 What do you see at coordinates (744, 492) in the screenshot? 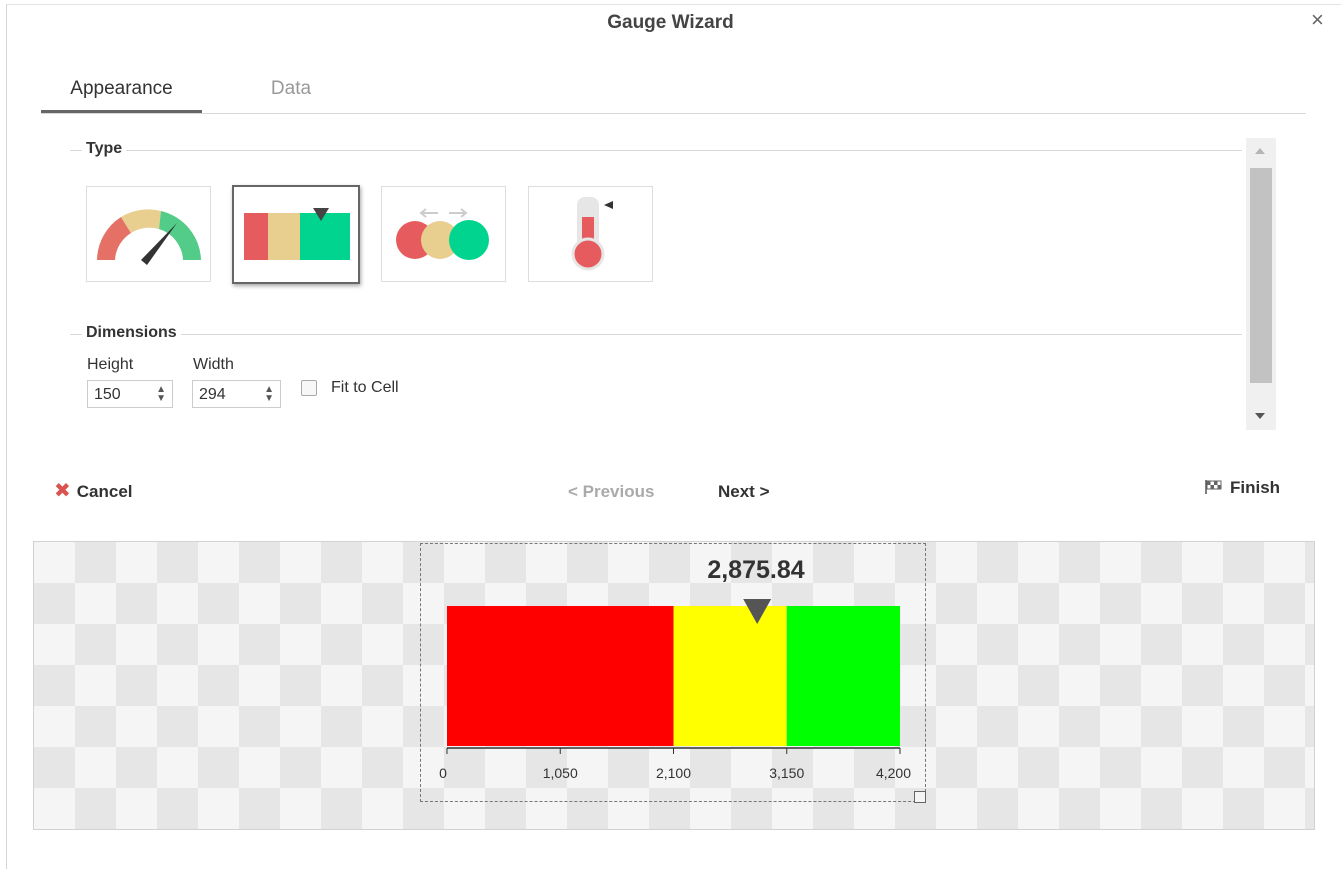
I see `next-button: Next >` at bounding box center [744, 492].